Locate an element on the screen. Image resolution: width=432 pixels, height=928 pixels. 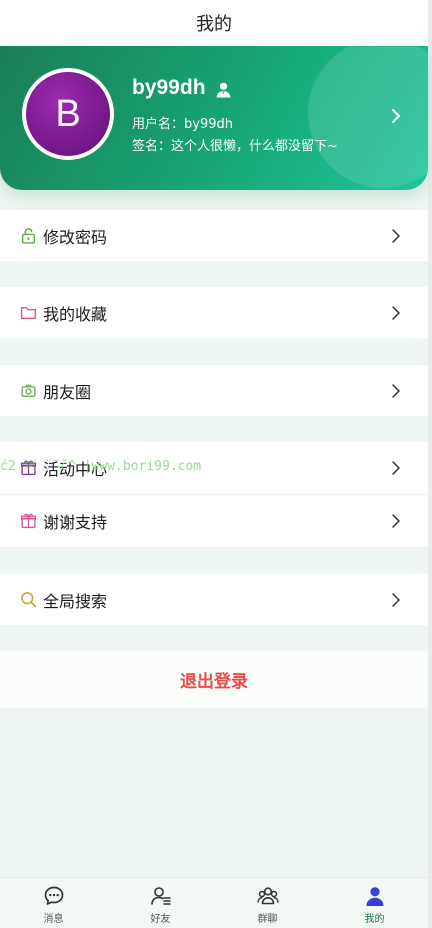
menu-label: 我的收藏 is located at coordinates (75, 314).